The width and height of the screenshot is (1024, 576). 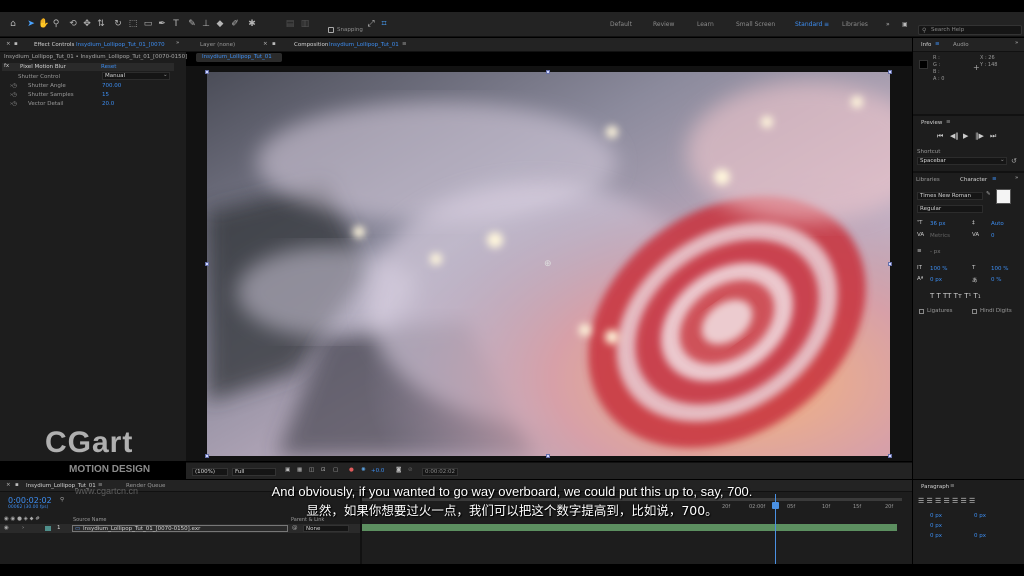 I want to click on workspace-learn: Learn, so click(x=705, y=24).